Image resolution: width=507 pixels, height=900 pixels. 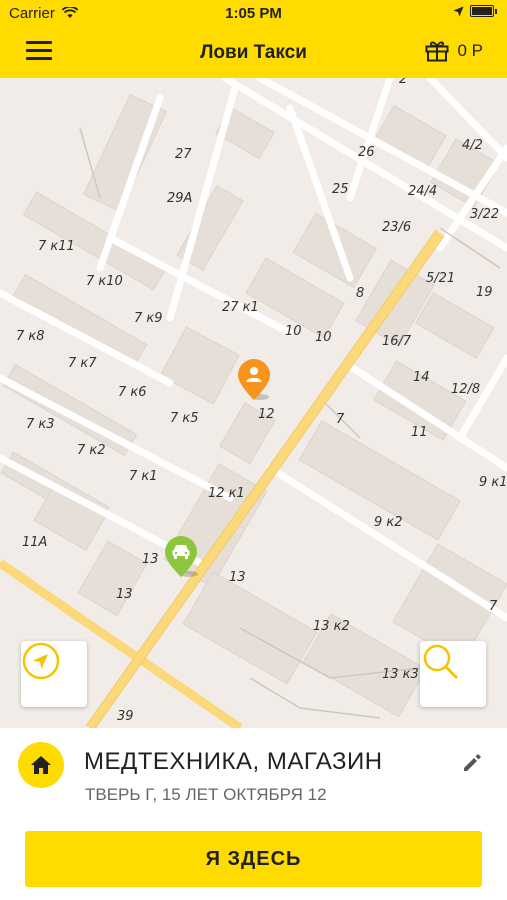 I want to click on map-label: 7 к2, so click(x=91, y=450).